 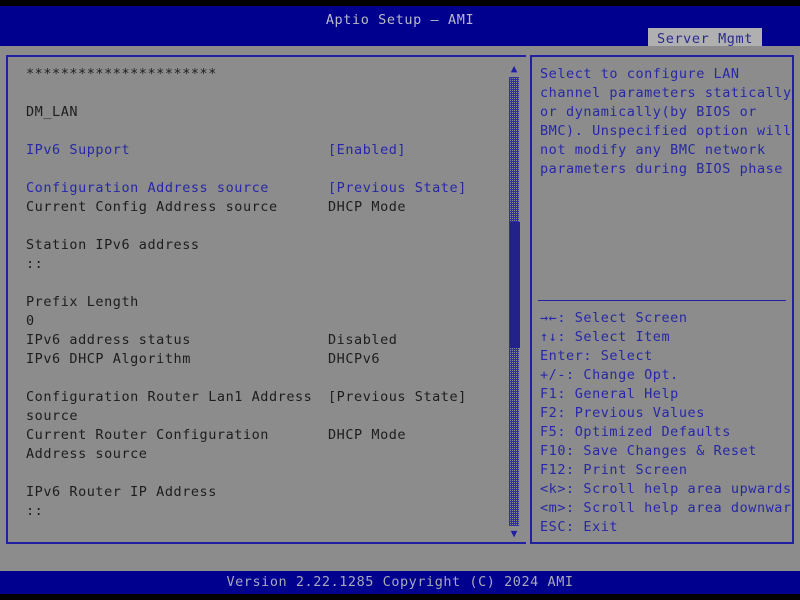 I want to click on setting-label: IPv6 DHCP Algorithm, so click(x=108, y=359).